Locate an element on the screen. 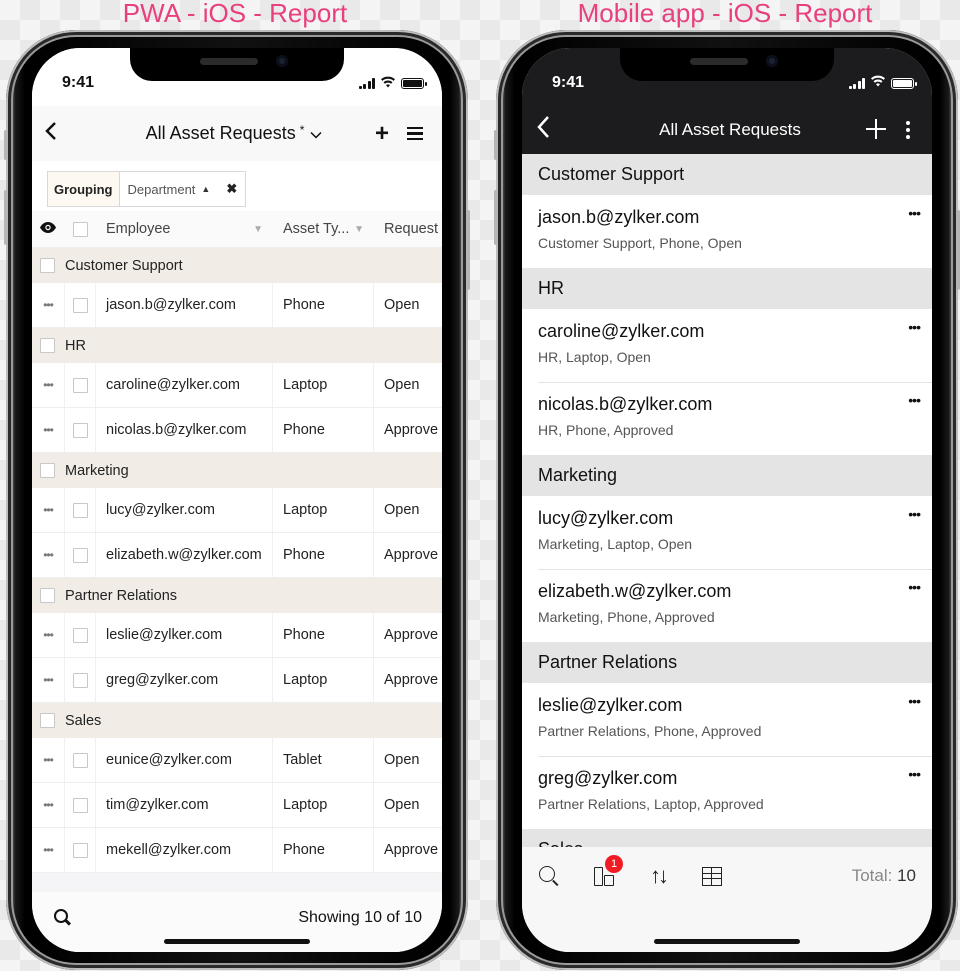 This screenshot has width=960, height=971. cell-employee: nicolas.b@zylker.com is located at coordinates (184, 430).